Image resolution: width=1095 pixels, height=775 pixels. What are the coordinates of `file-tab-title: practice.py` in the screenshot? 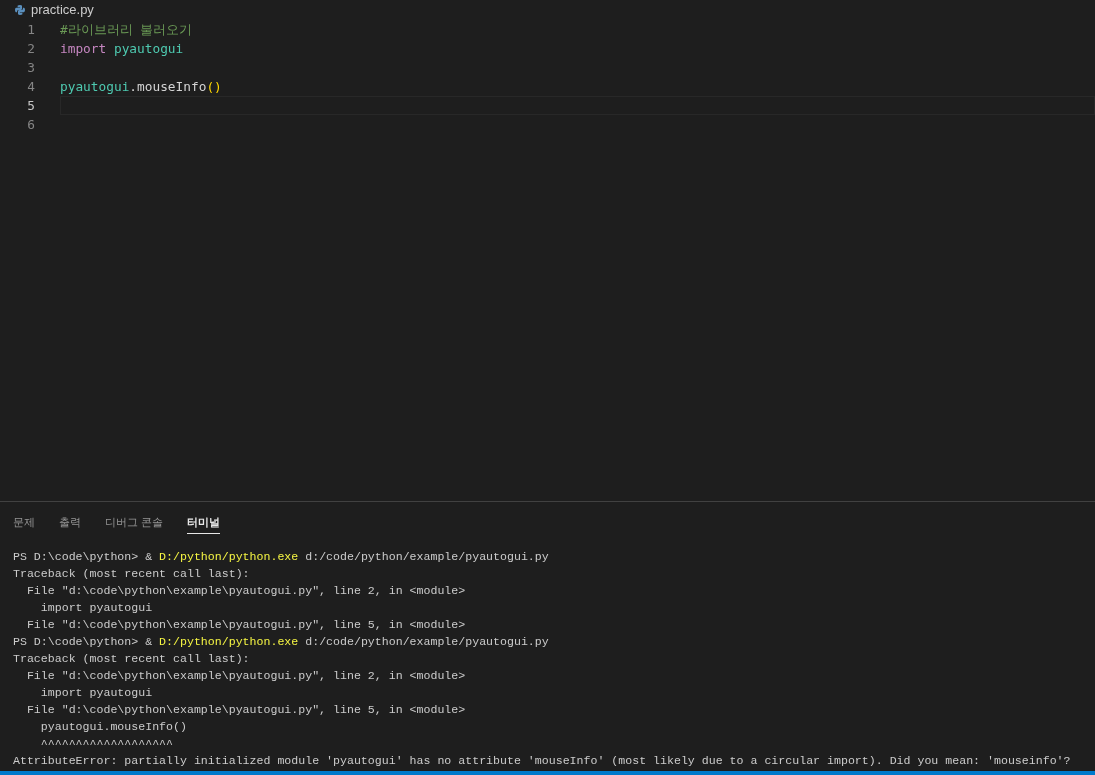 It's located at (62, 10).